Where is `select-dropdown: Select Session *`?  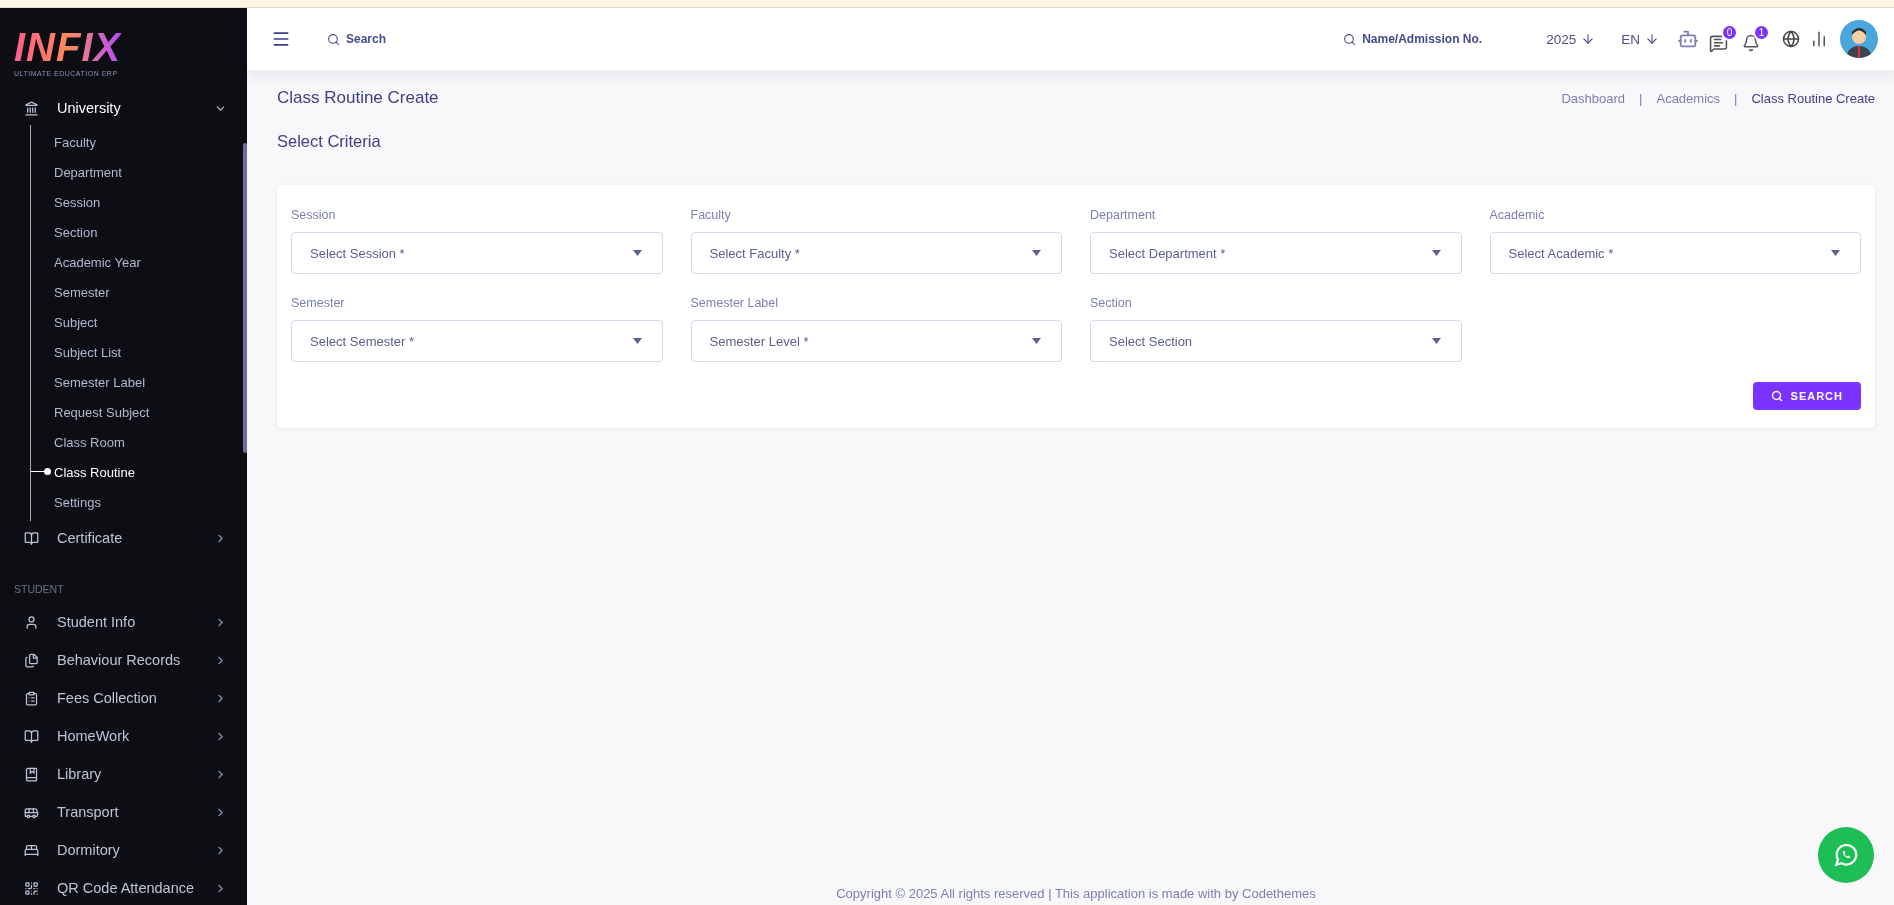
select-dropdown: Select Session * is located at coordinates (477, 253).